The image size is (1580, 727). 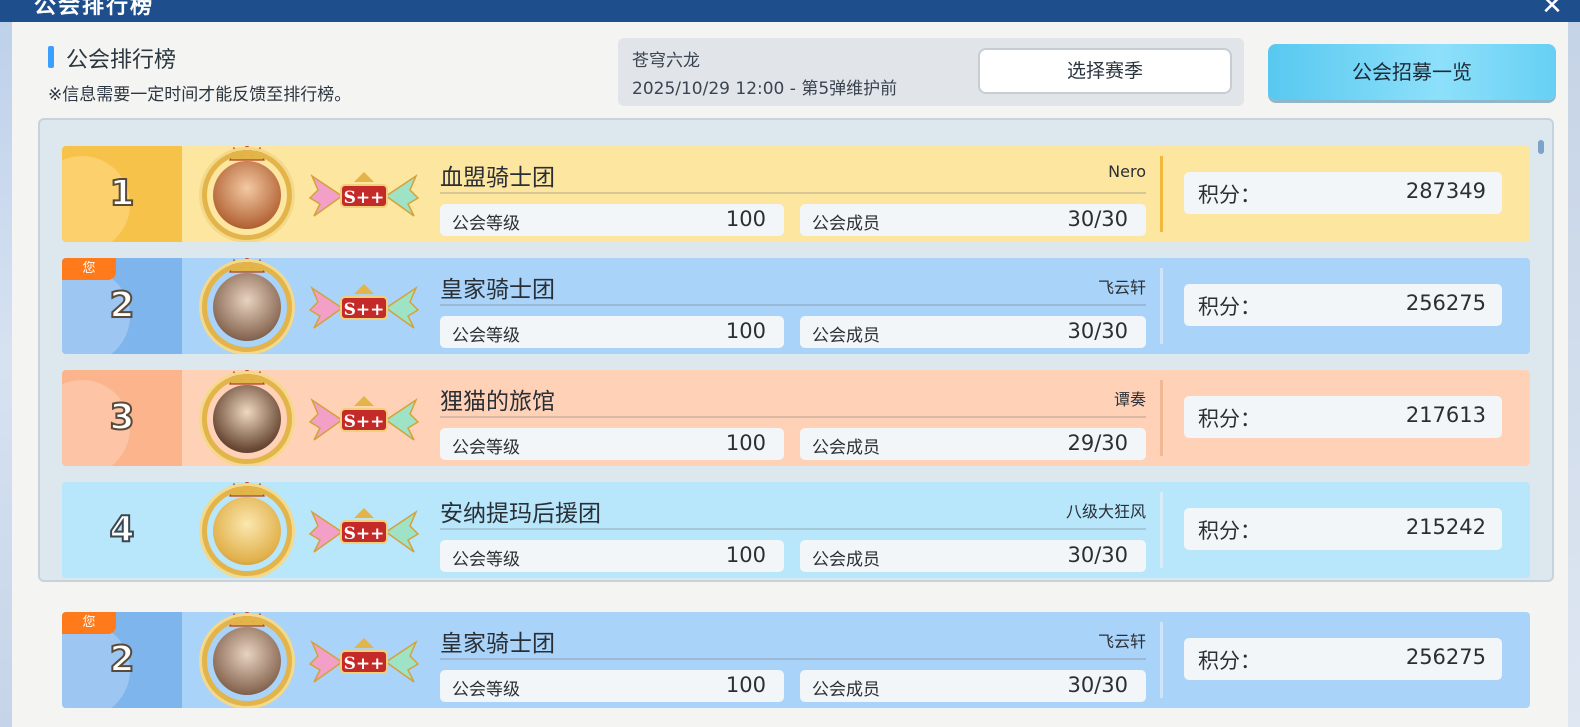 I want to click on ranking-row: 3 S++ 狸猫的旅馆 谭奏 公会等级 100 公会成员 29/30 积分： 217613, so click(x=796, y=418).